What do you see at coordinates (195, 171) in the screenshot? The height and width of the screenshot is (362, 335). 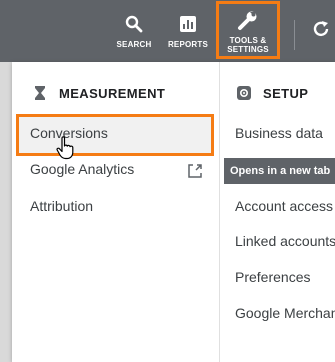 I see `external-link-icon` at bounding box center [195, 171].